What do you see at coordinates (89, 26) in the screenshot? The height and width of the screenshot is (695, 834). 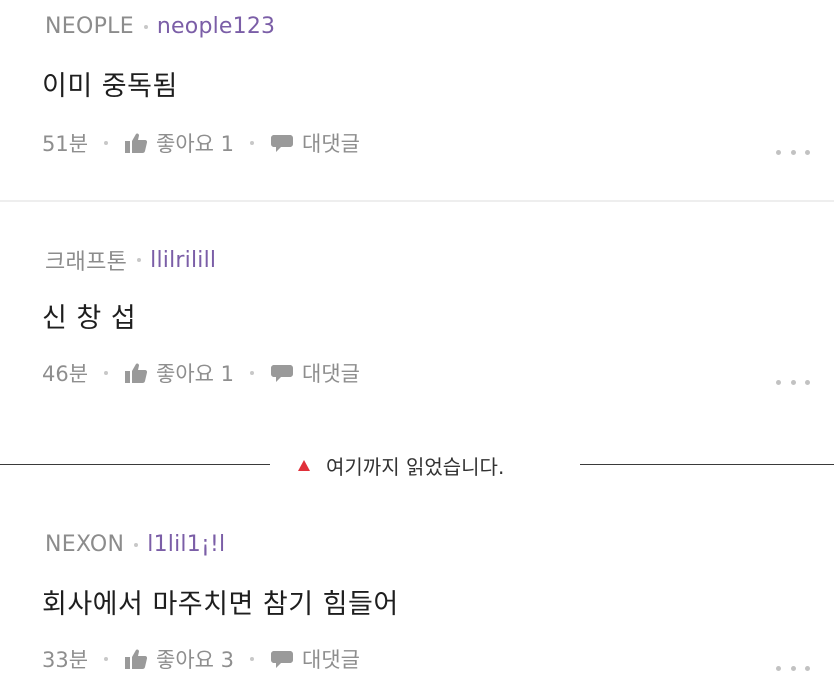 I see `author-company: NEOPLE` at bounding box center [89, 26].